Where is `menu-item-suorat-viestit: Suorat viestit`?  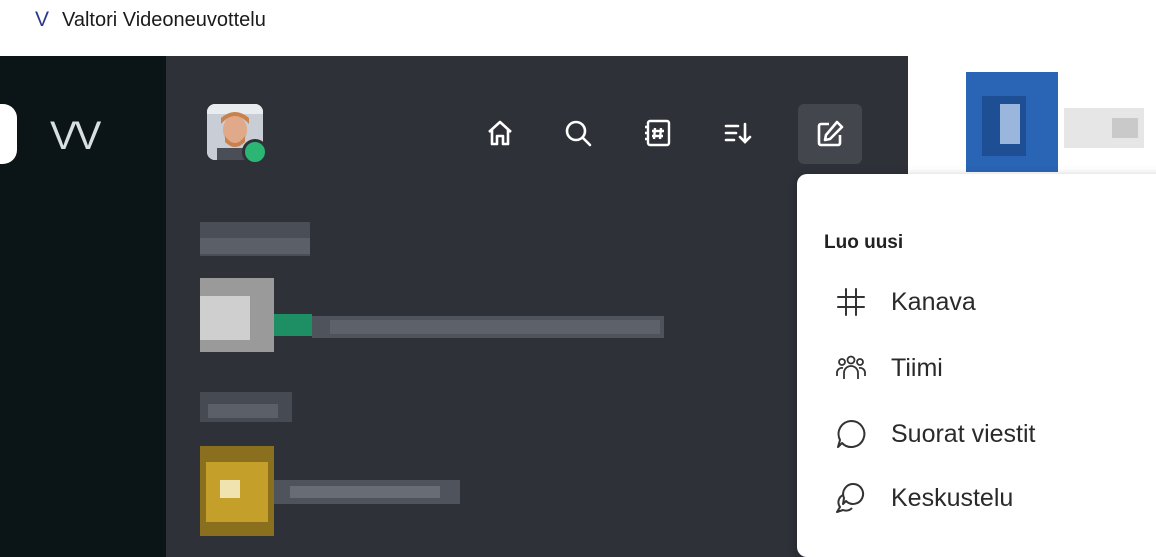
menu-item-suorat-viestit: Suorat viestit is located at coordinates (976, 434).